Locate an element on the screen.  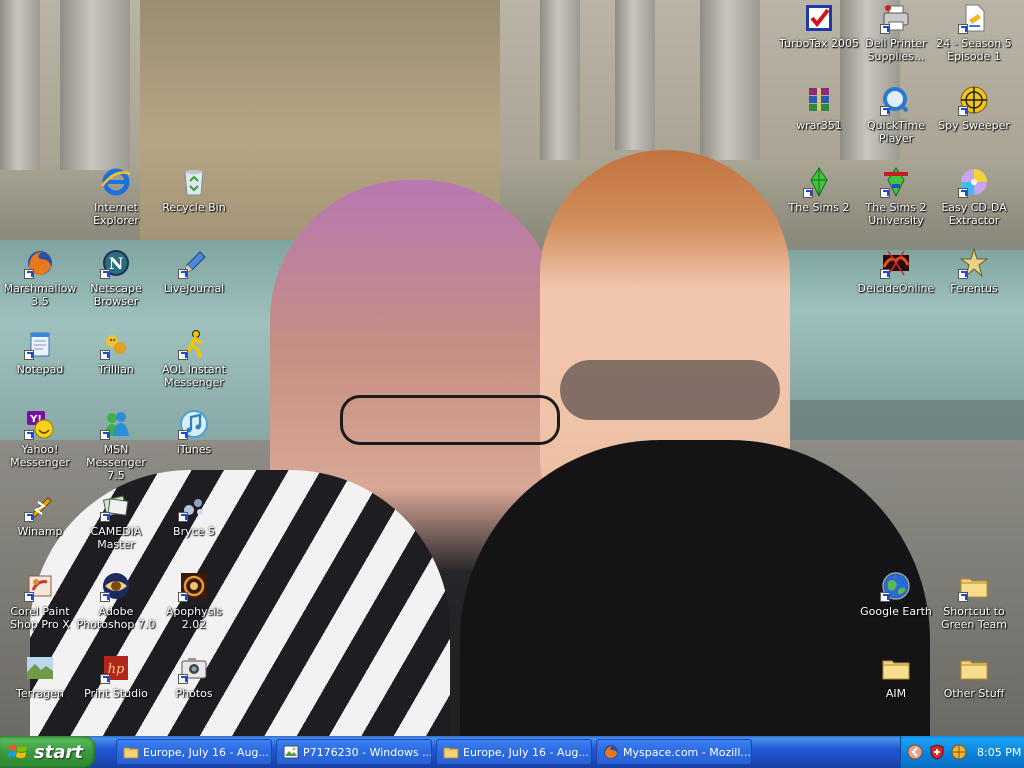
desktop-icon-label: AIM is located at coordinates (896, 693).